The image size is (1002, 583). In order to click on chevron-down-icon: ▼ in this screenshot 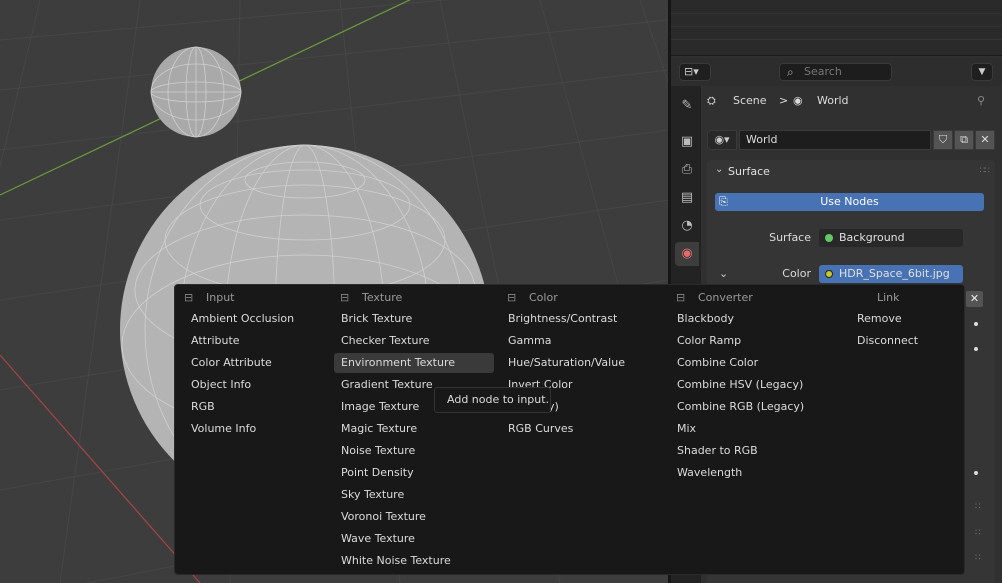, I will do `click(982, 72)`.